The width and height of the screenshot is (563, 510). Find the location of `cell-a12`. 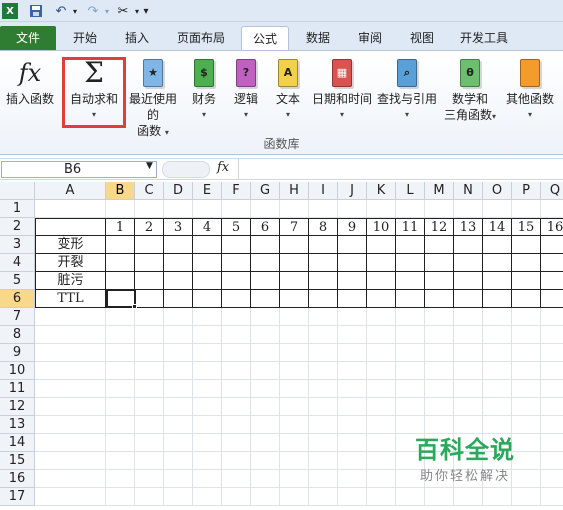

cell-a12 is located at coordinates (70, 407).